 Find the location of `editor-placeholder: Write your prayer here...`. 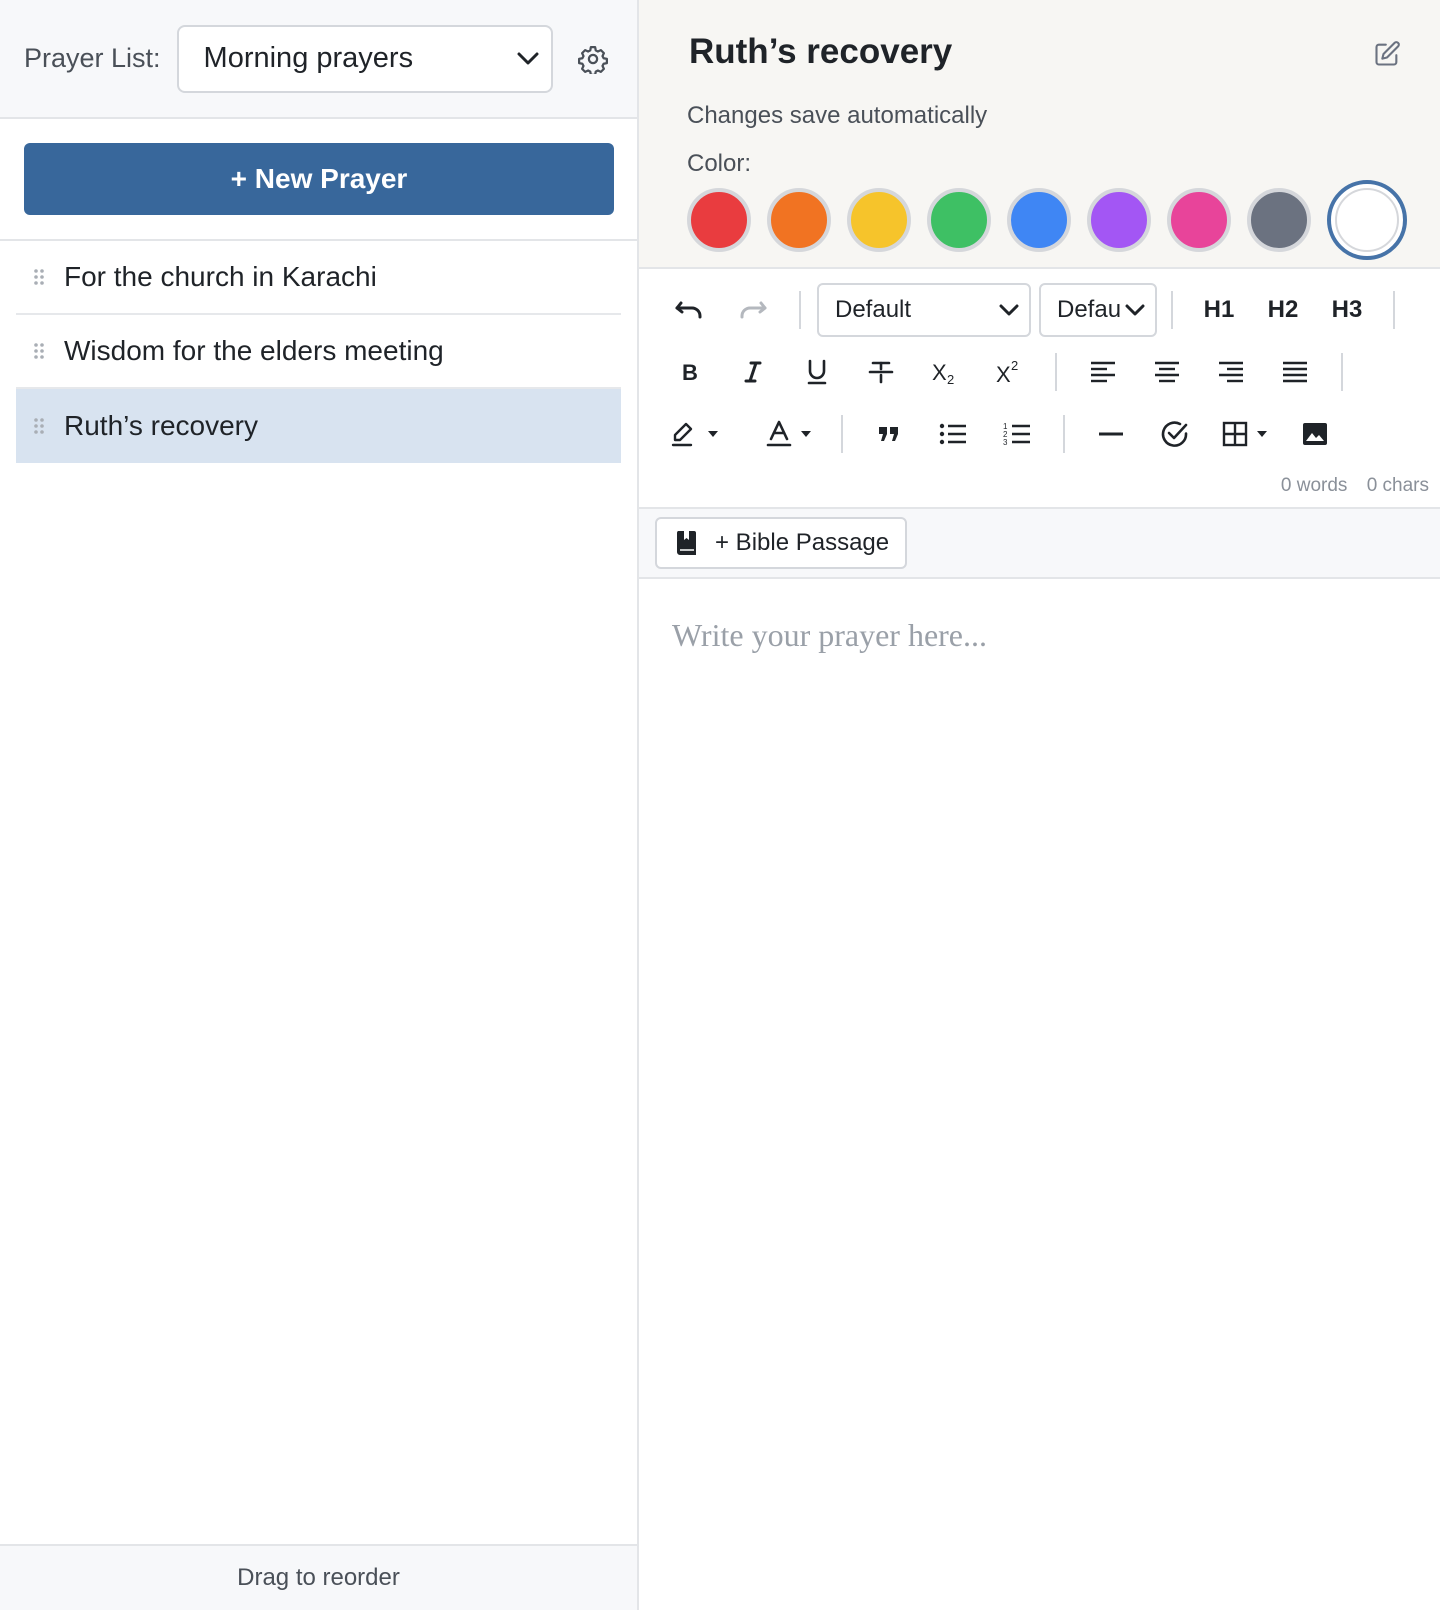

editor-placeholder: Write your prayer here... is located at coordinates (829, 635).